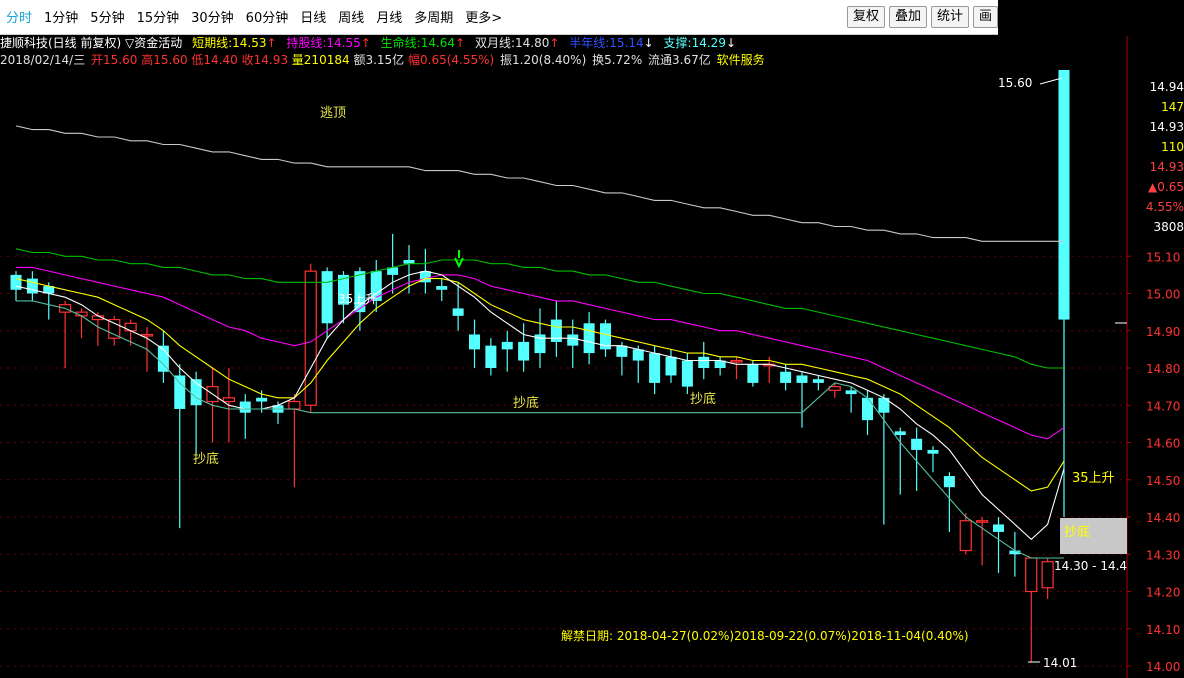 Image resolution: width=1184 pixels, height=678 pixels. Describe the element at coordinates (1163, 332) in the screenshot. I see `axis-label-2: 14.90` at that location.